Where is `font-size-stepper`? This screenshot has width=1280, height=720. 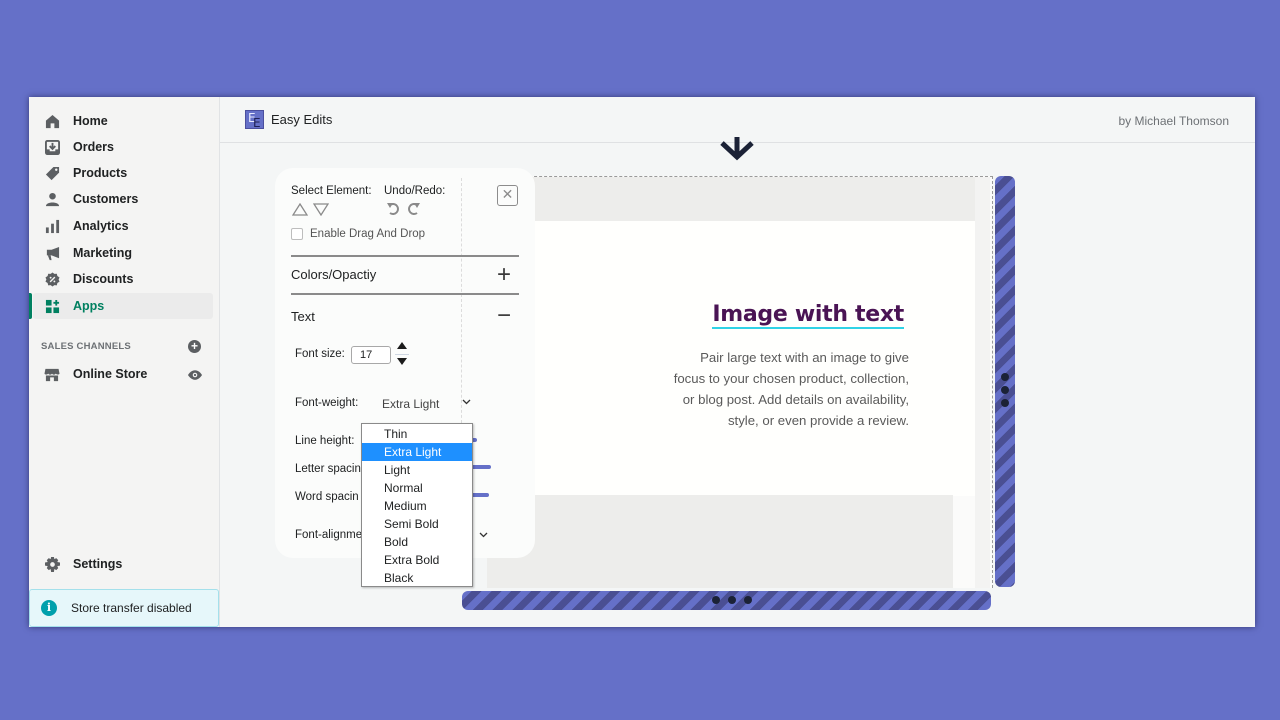 font-size-stepper is located at coordinates (402, 354).